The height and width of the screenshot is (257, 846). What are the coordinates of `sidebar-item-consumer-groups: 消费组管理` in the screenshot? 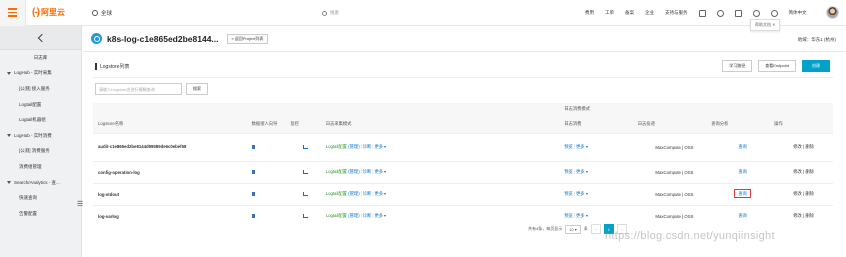 It's located at (40, 167).